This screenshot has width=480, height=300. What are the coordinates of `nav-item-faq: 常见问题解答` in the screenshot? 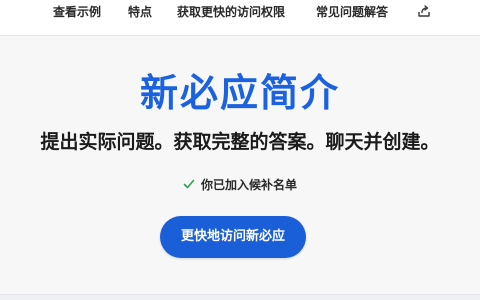 It's located at (352, 12).